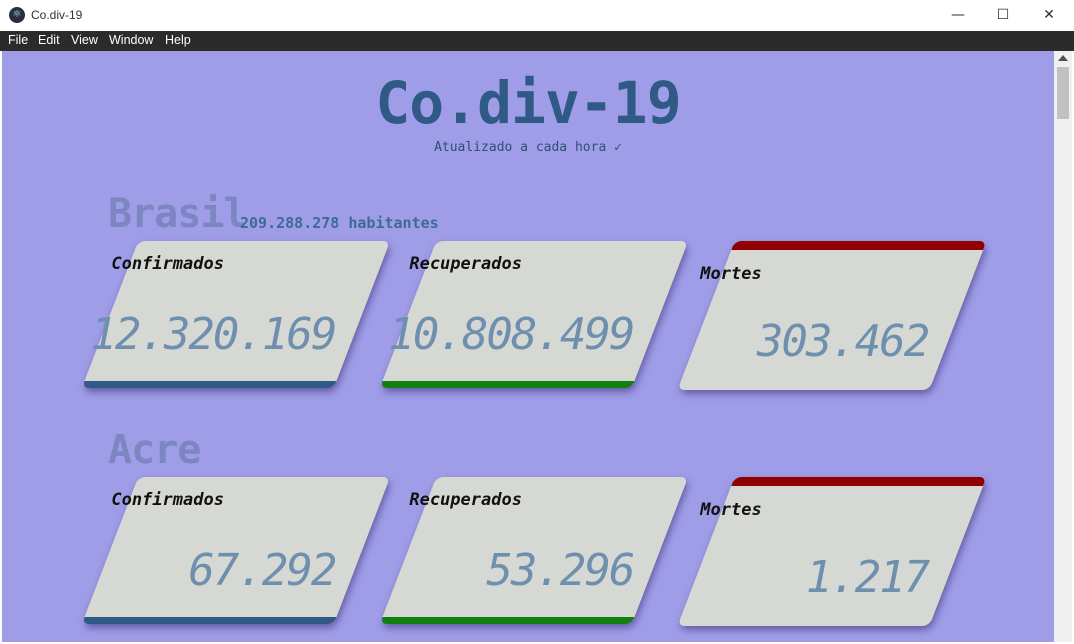 This screenshot has height=644, width=1074. What do you see at coordinates (339, 223) in the screenshot?
I see `population-brasil: 209.288.278 habitantes` at bounding box center [339, 223].